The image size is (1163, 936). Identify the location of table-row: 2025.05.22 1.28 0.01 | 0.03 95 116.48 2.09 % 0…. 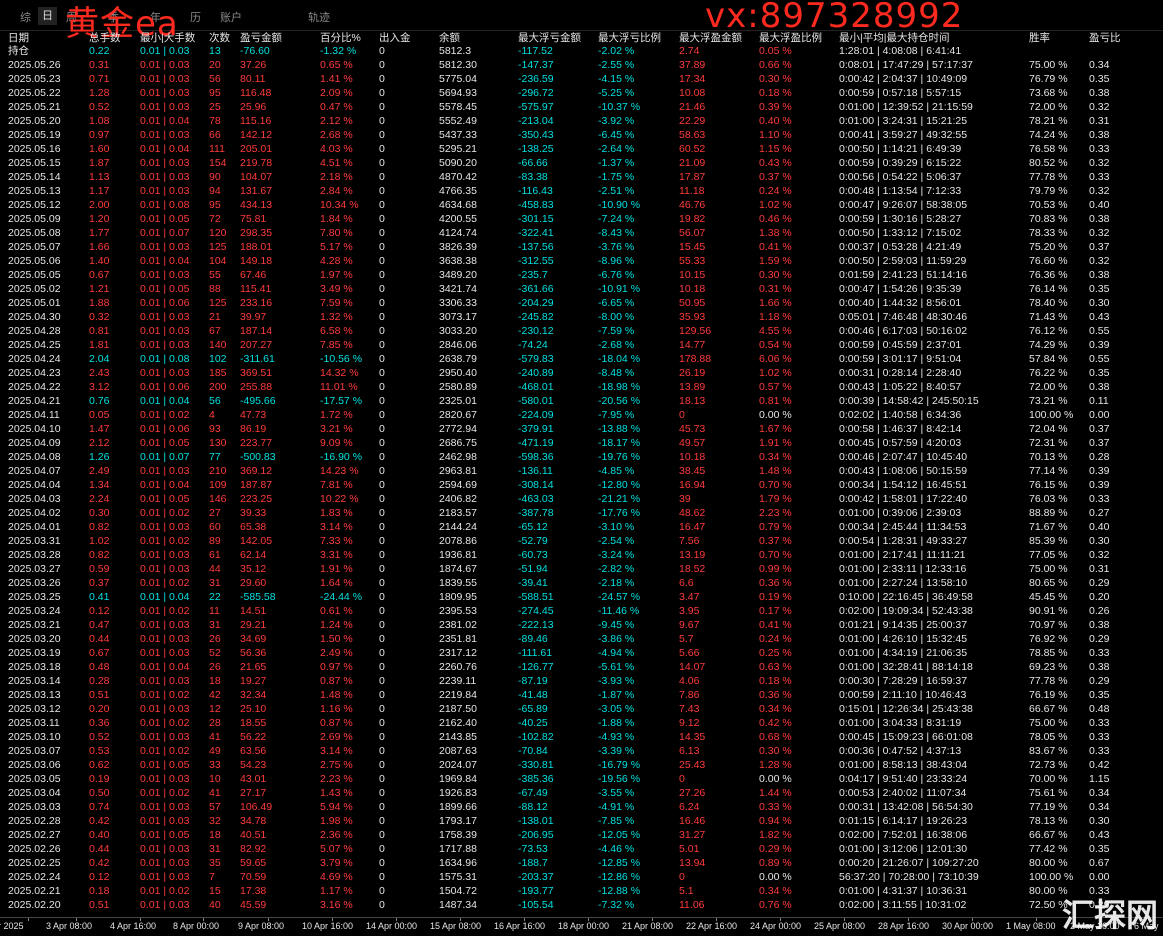
(581, 93).